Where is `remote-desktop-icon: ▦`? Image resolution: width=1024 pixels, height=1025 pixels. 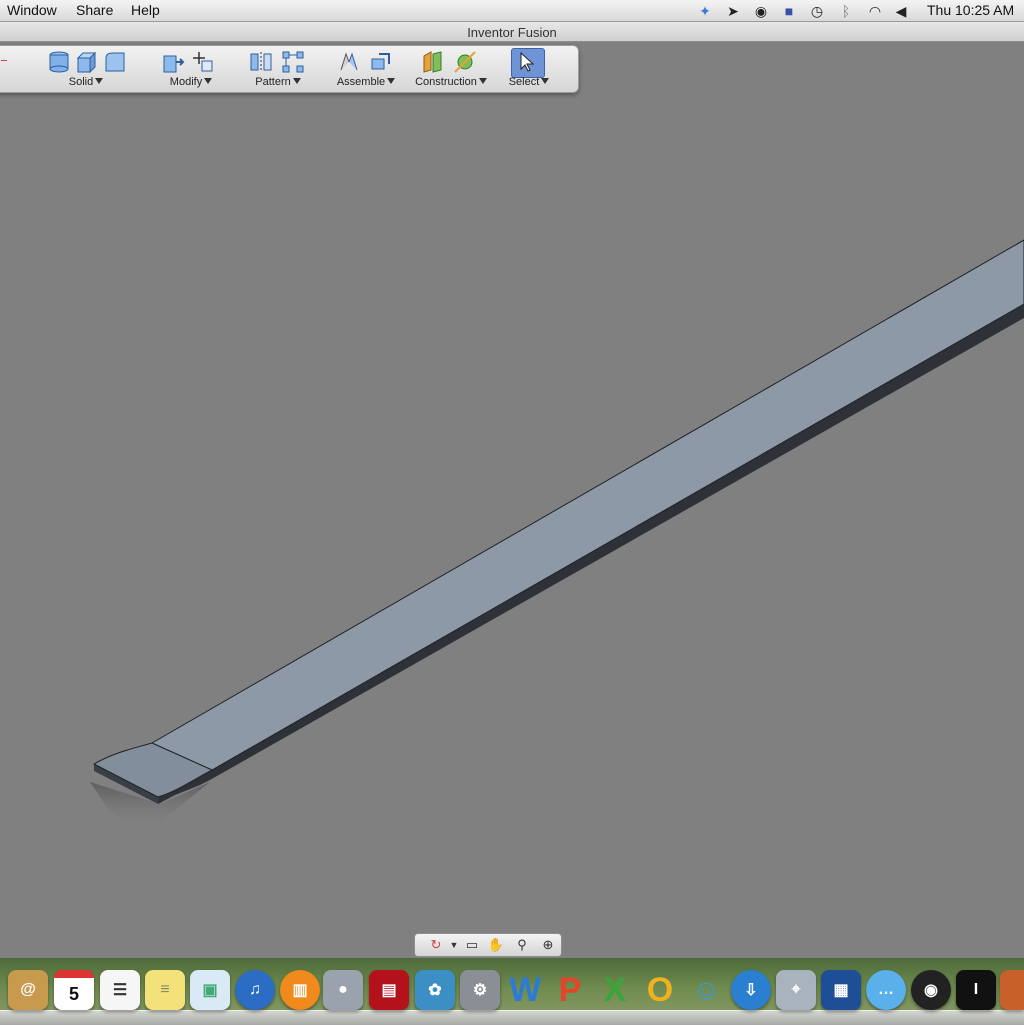
remote-desktop-icon: ▦ is located at coordinates (841, 990).